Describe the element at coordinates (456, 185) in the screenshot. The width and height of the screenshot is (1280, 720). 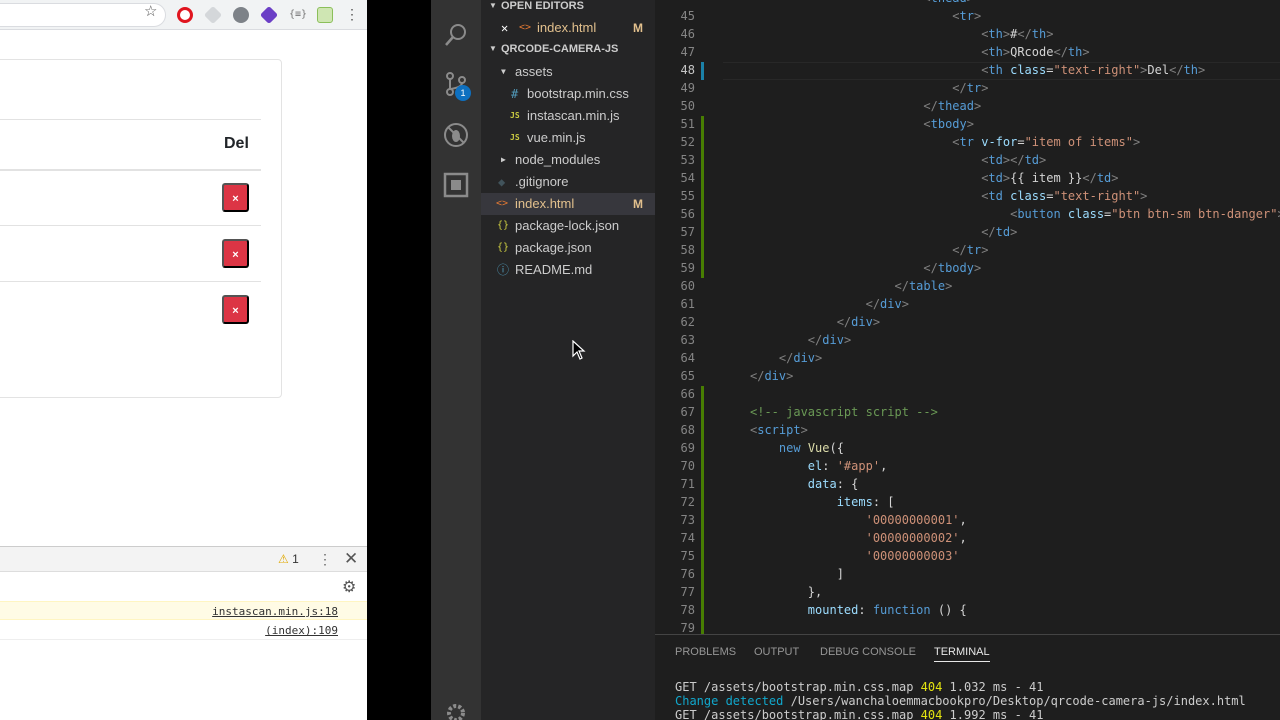
I see `extensions-icon` at that location.